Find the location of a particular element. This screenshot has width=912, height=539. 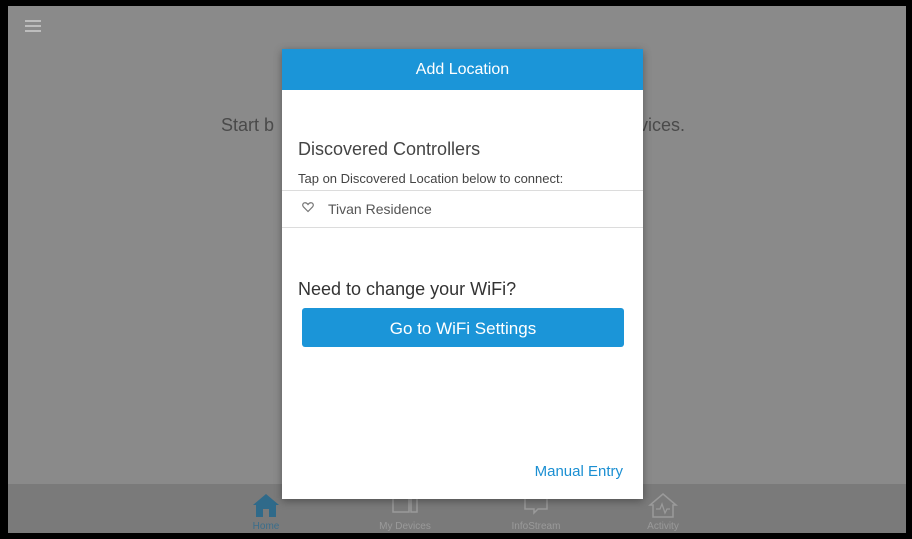

nav-home-label: Home is located at coordinates (266, 526).